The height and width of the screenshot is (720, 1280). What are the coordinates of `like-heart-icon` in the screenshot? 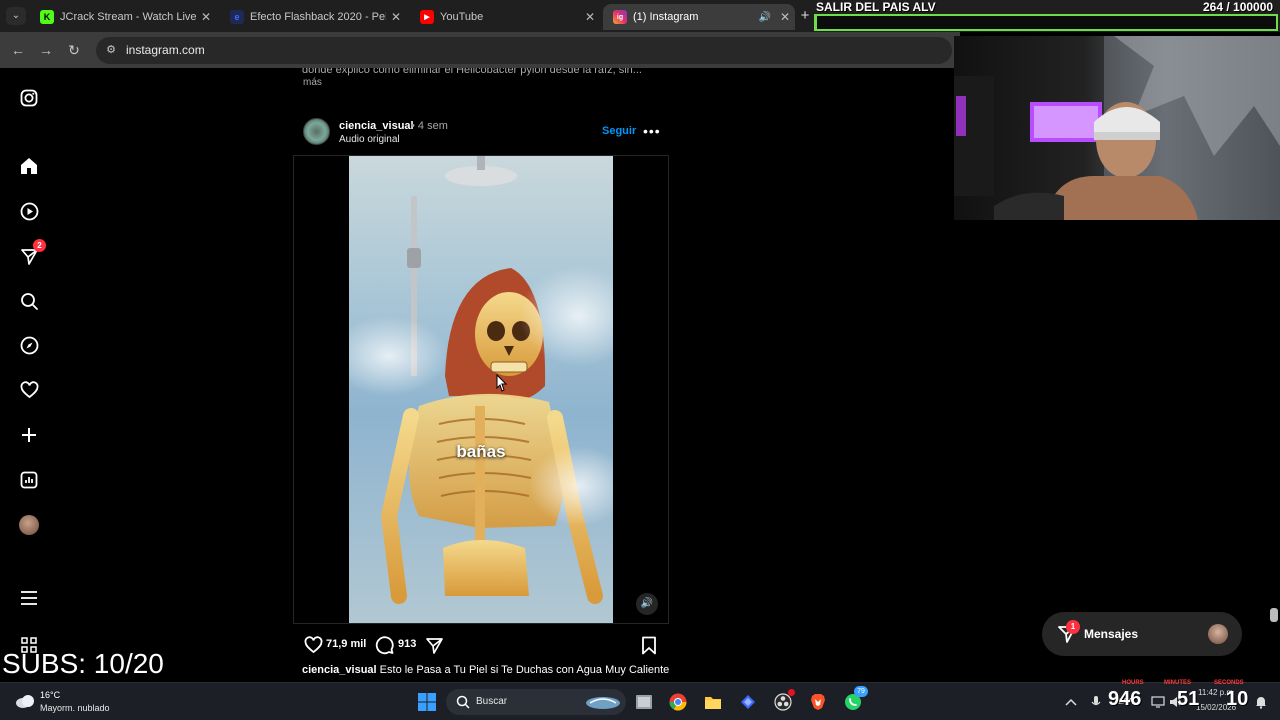 It's located at (313, 645).